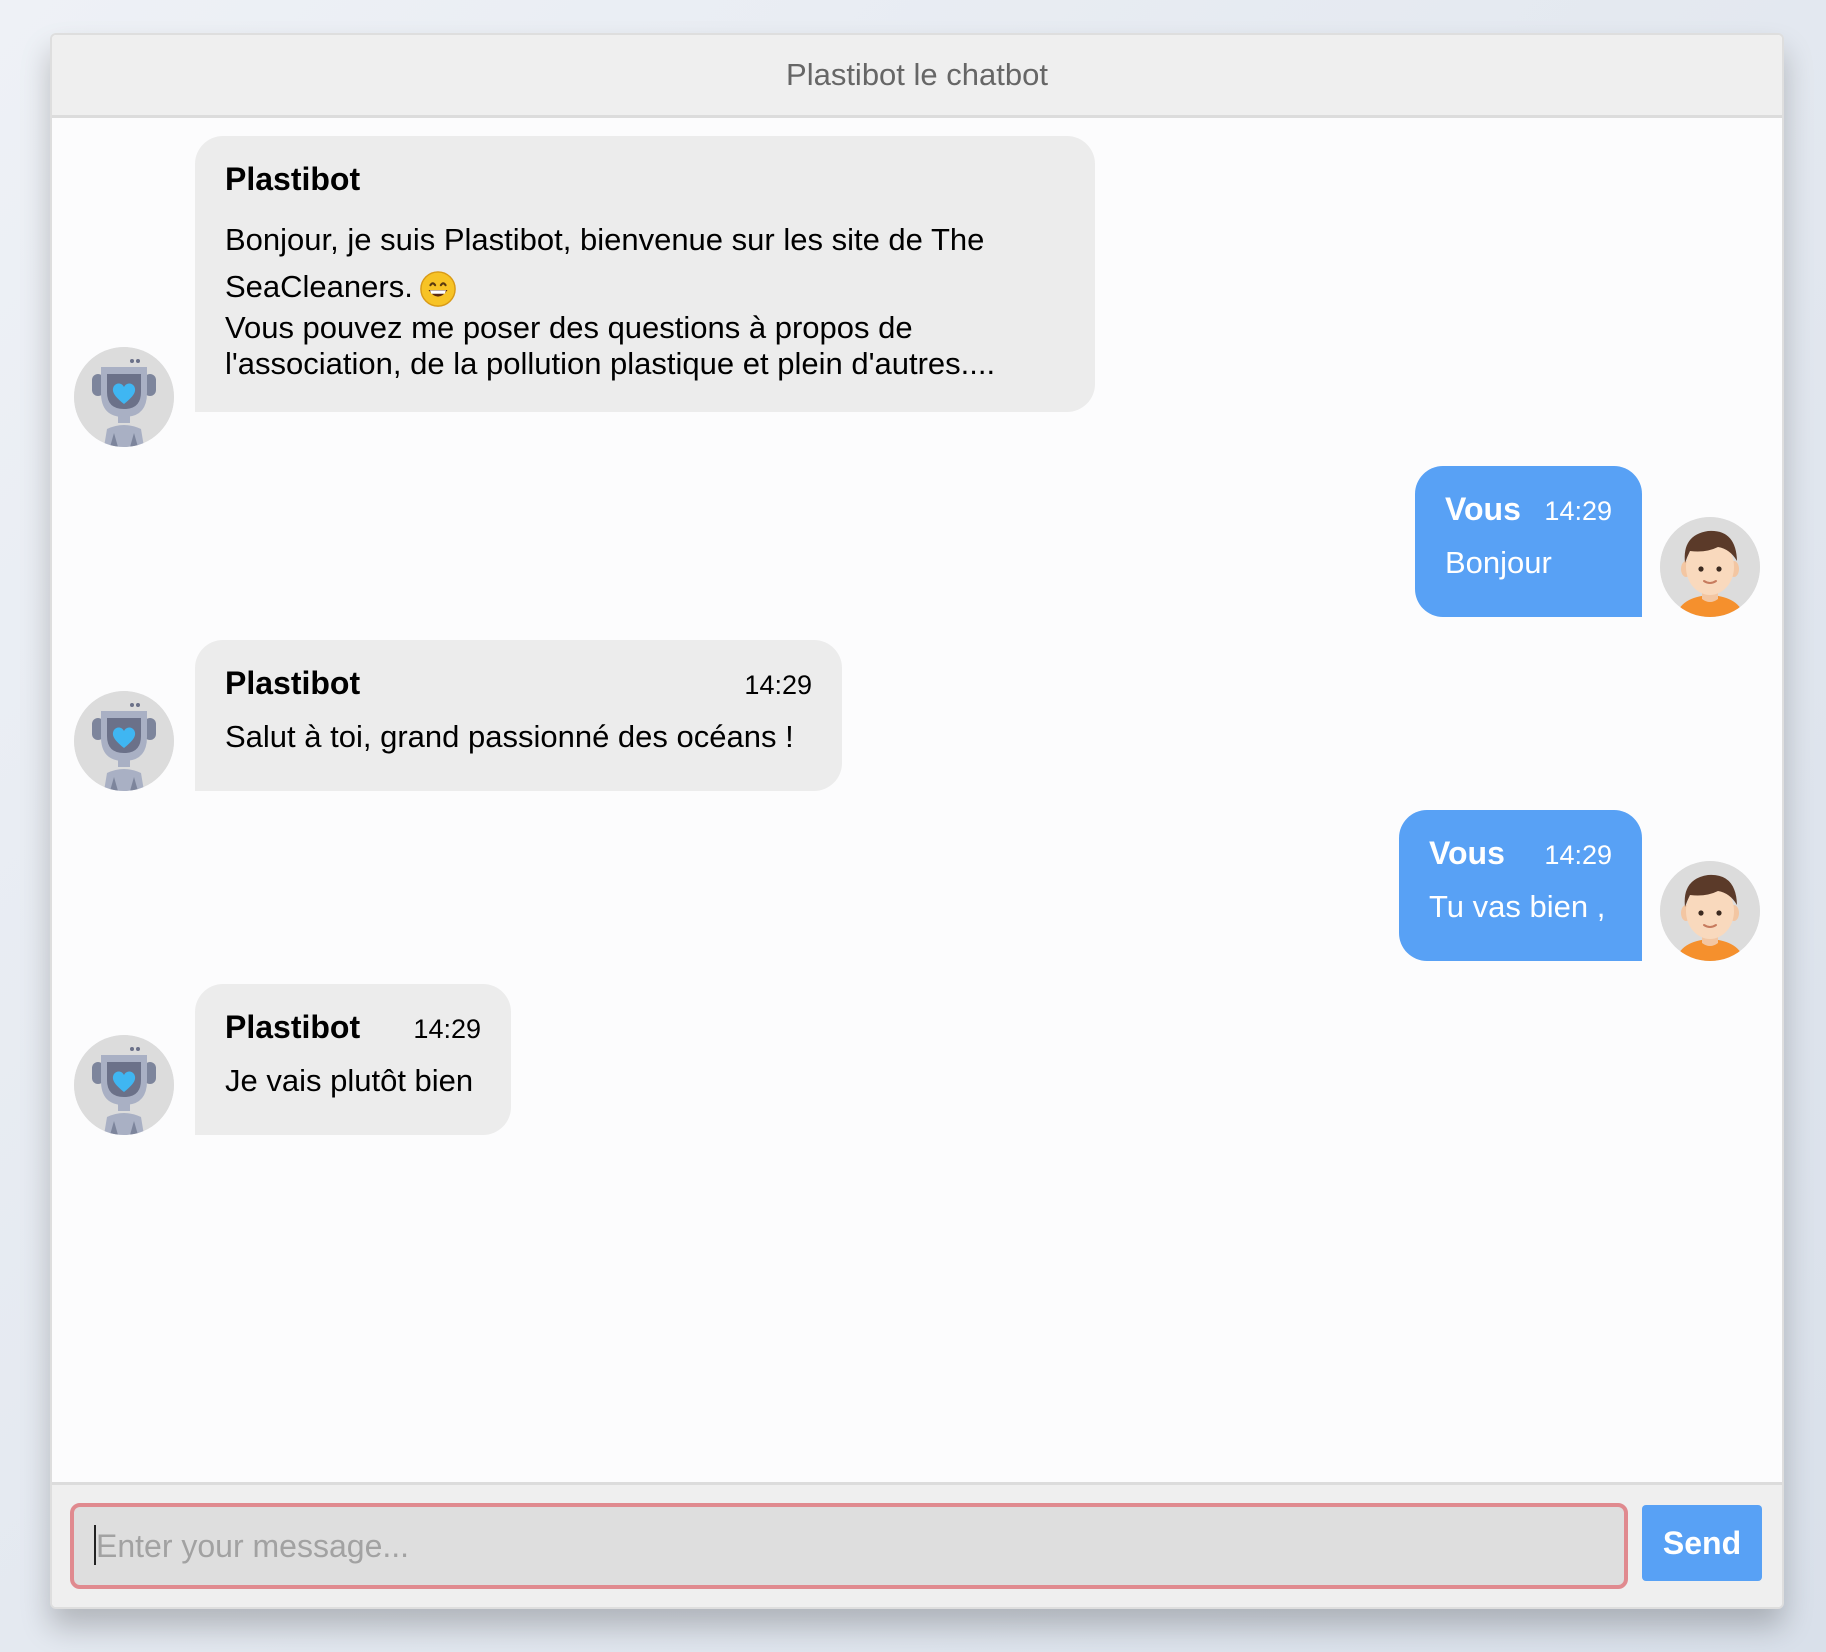 This screenshot has height=1652, width=1826. I want to click on message-header: Plastibot, so click(645, 179).